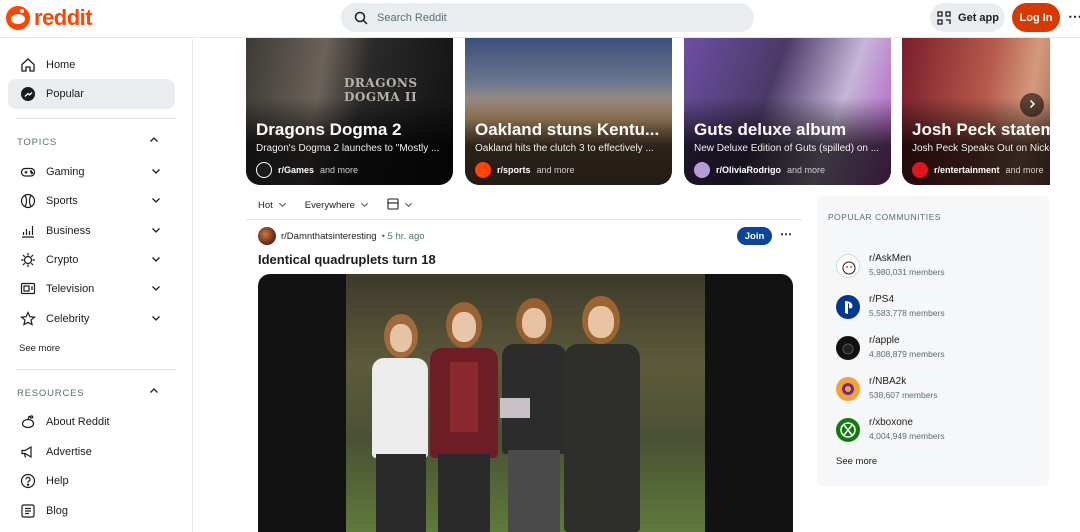 The height and width of the screenshot is (532, 1080). What do you see at coordinates (39, 348) in the screenshot?
I see `topics-see-more-link: See more` at bounding box center [39, 348].